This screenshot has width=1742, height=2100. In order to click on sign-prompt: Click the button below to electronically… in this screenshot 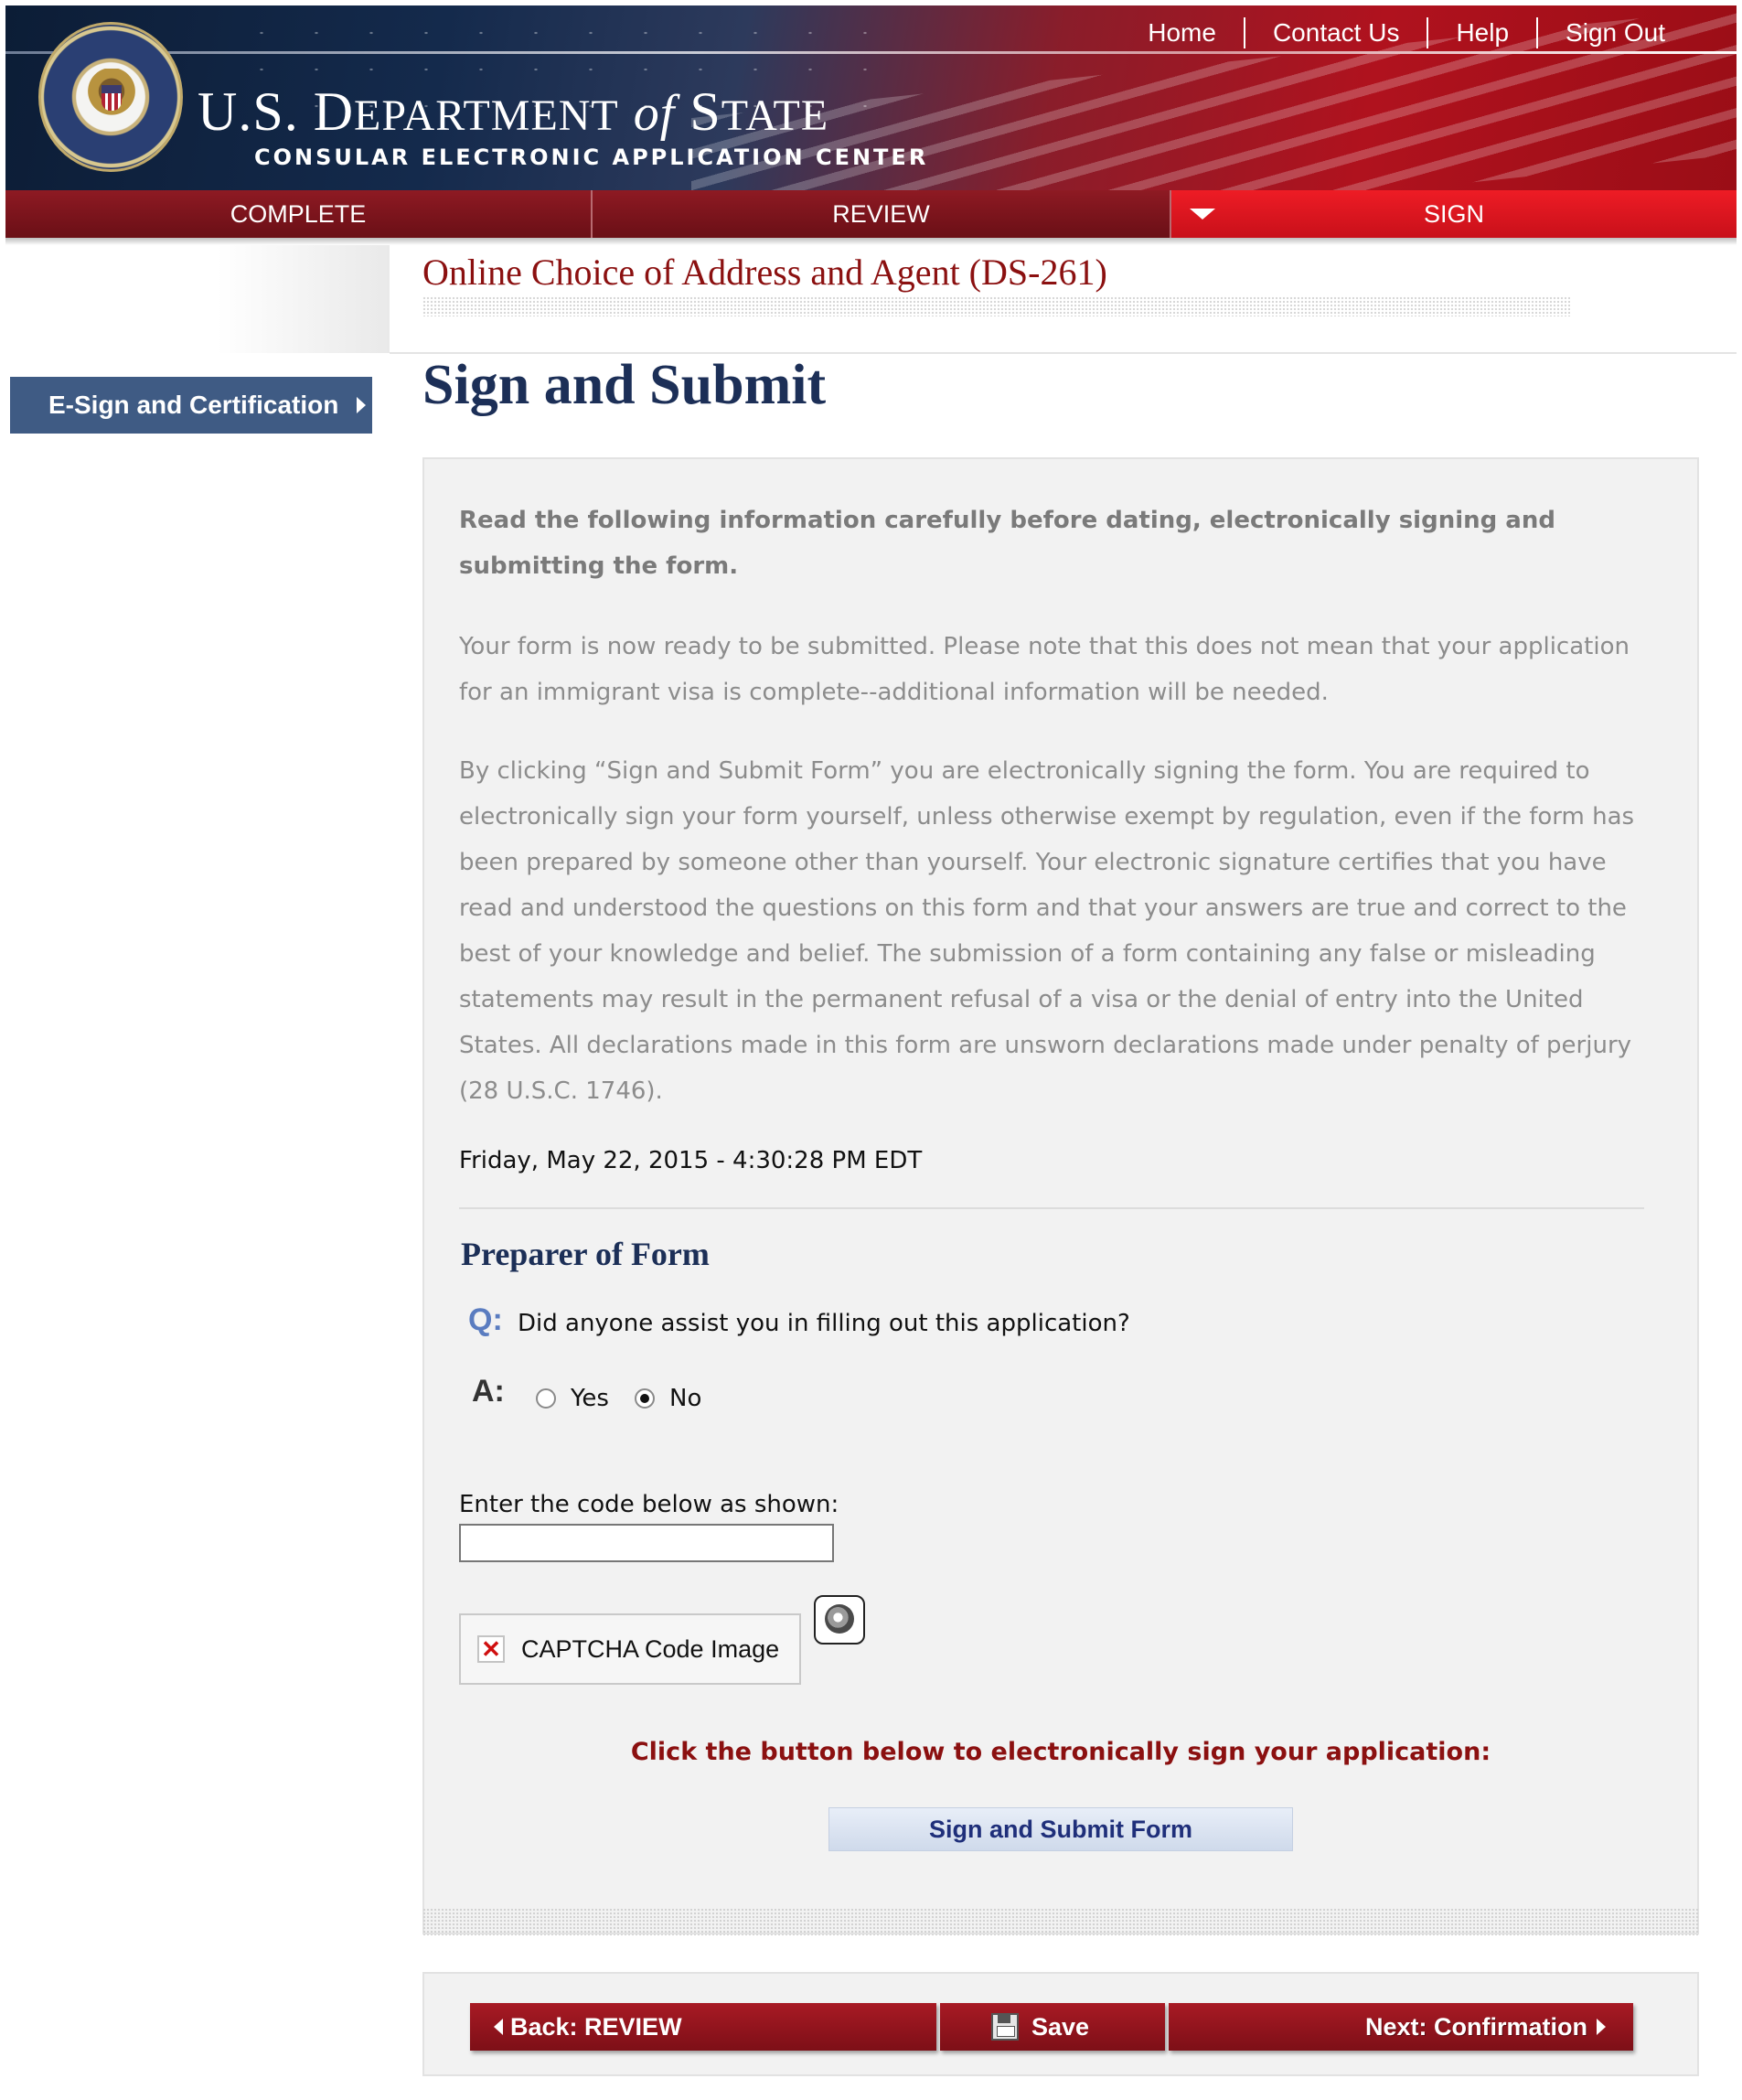, I will do `click(1060, 1752)`.